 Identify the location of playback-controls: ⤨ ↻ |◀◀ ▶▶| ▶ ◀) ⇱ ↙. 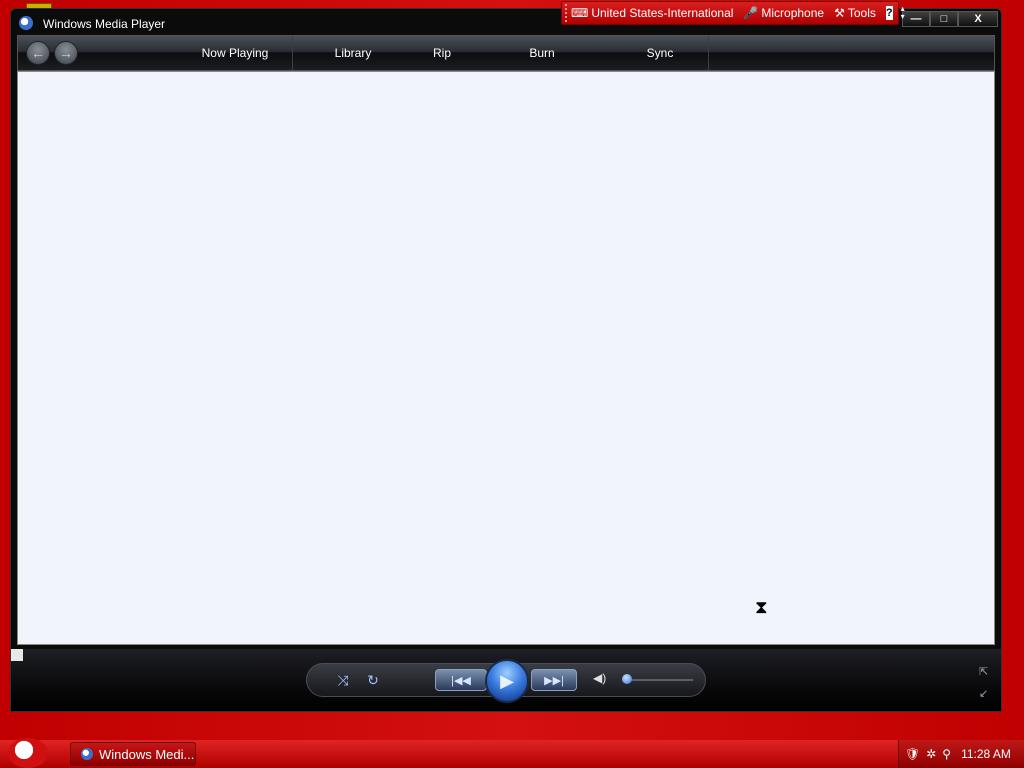
(506, 680).